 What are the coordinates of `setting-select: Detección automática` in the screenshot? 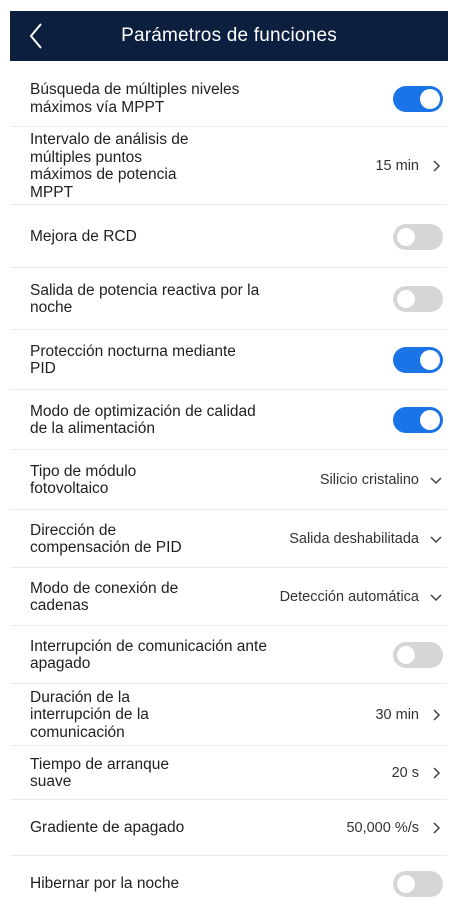 It's located at (361, 597).